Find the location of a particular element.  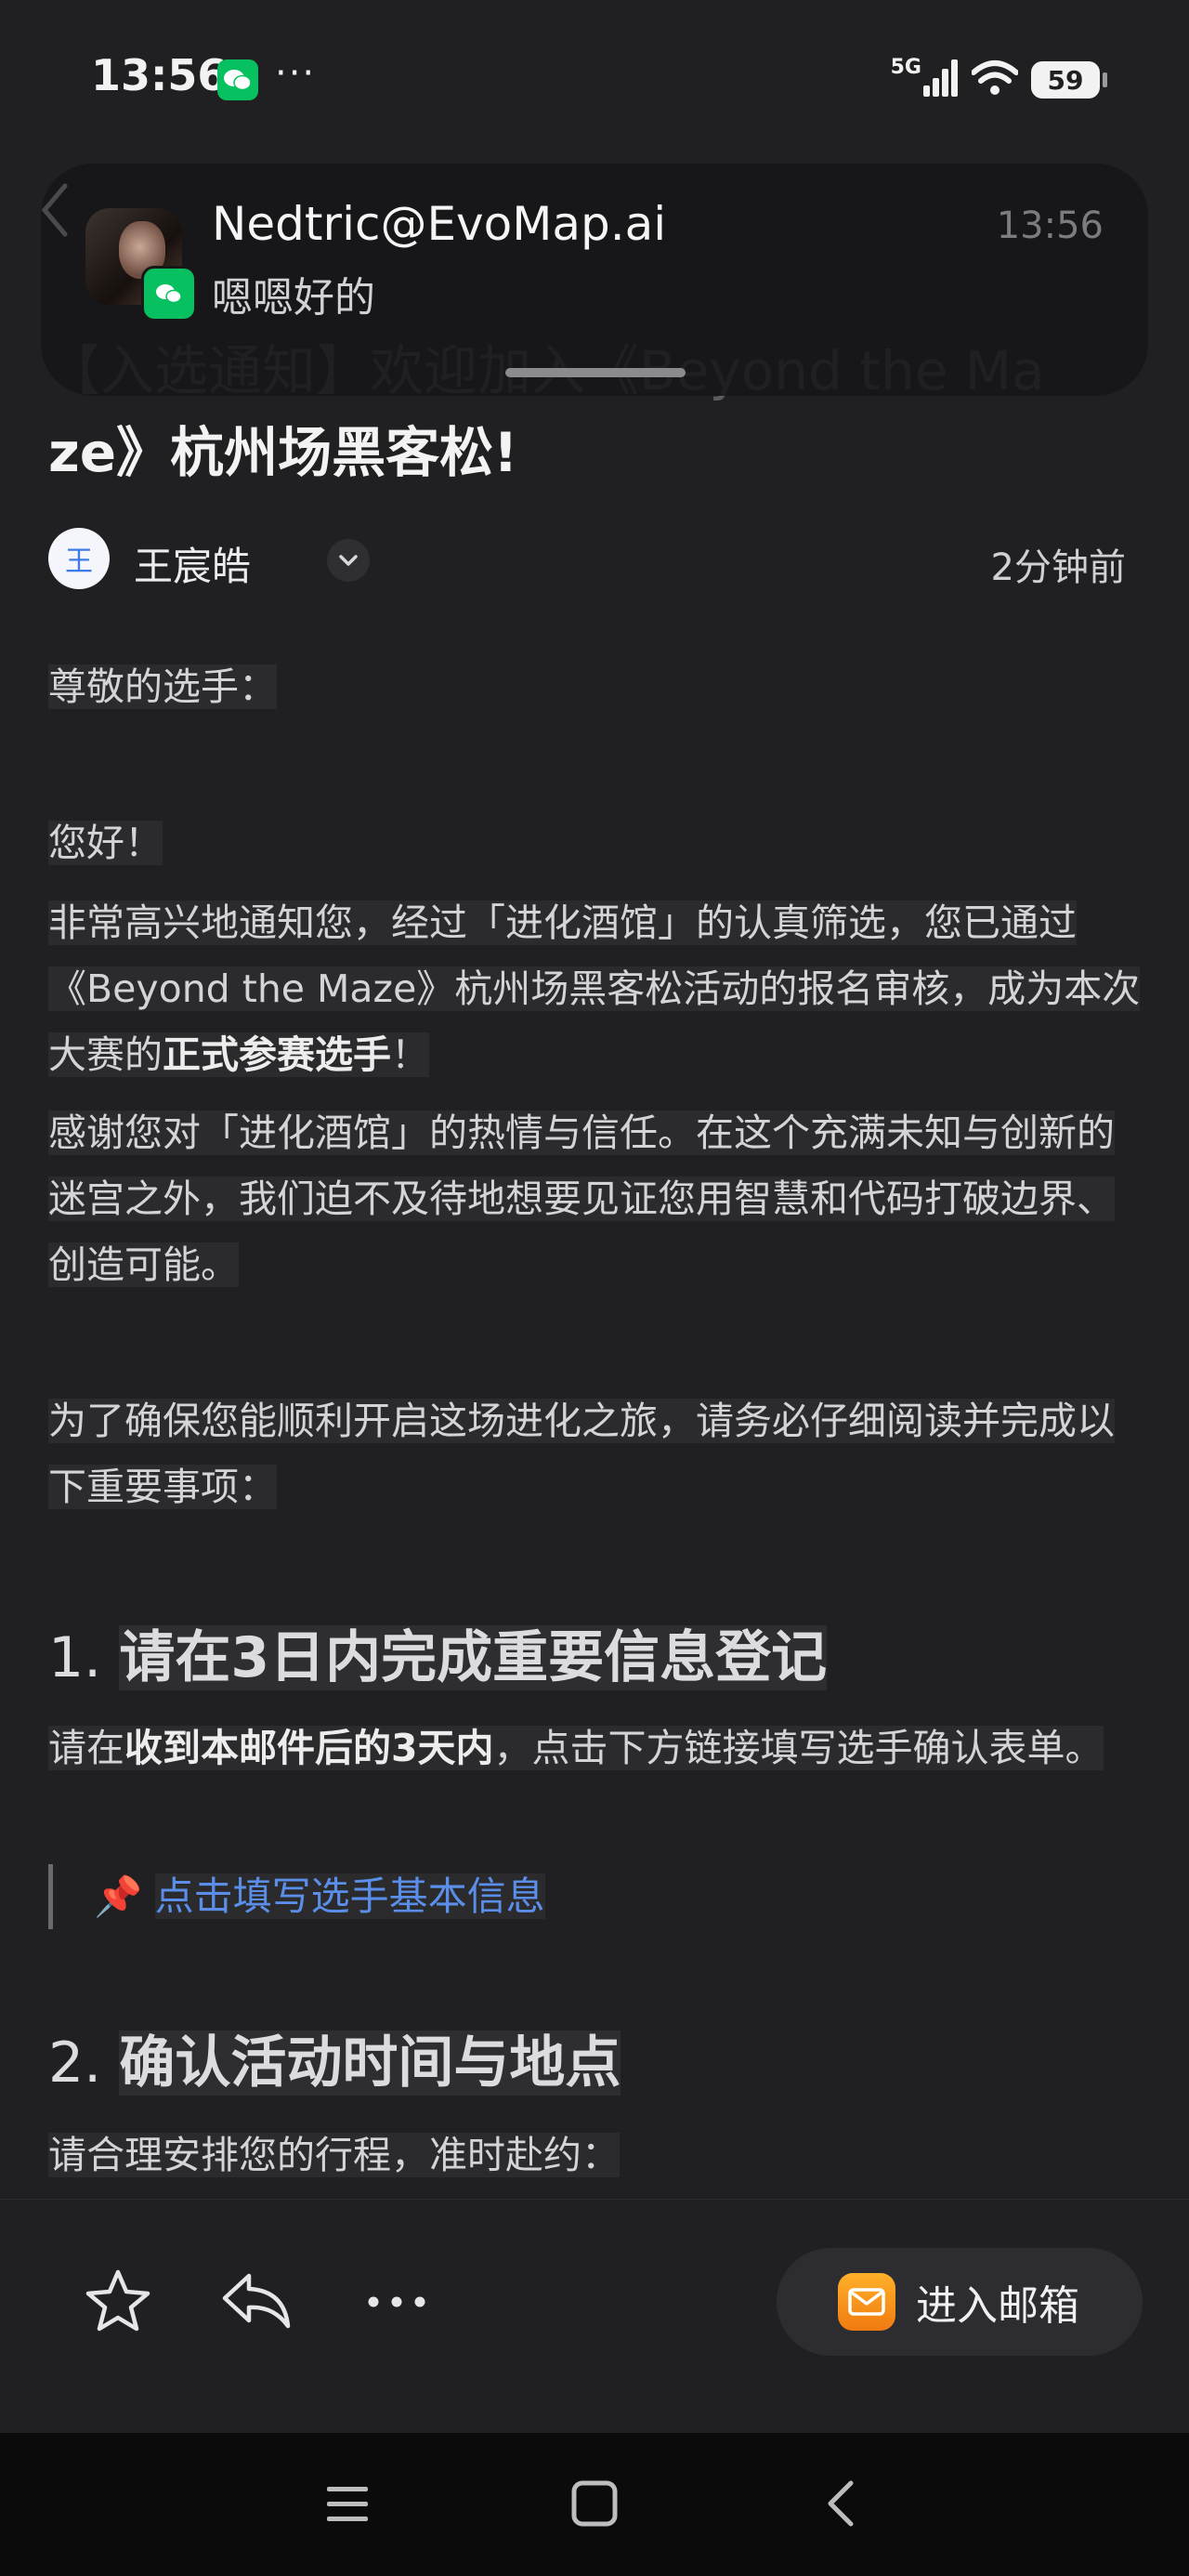

notification-title: Nedtric@EvoMap.ai is located at coordinates (439, 224).